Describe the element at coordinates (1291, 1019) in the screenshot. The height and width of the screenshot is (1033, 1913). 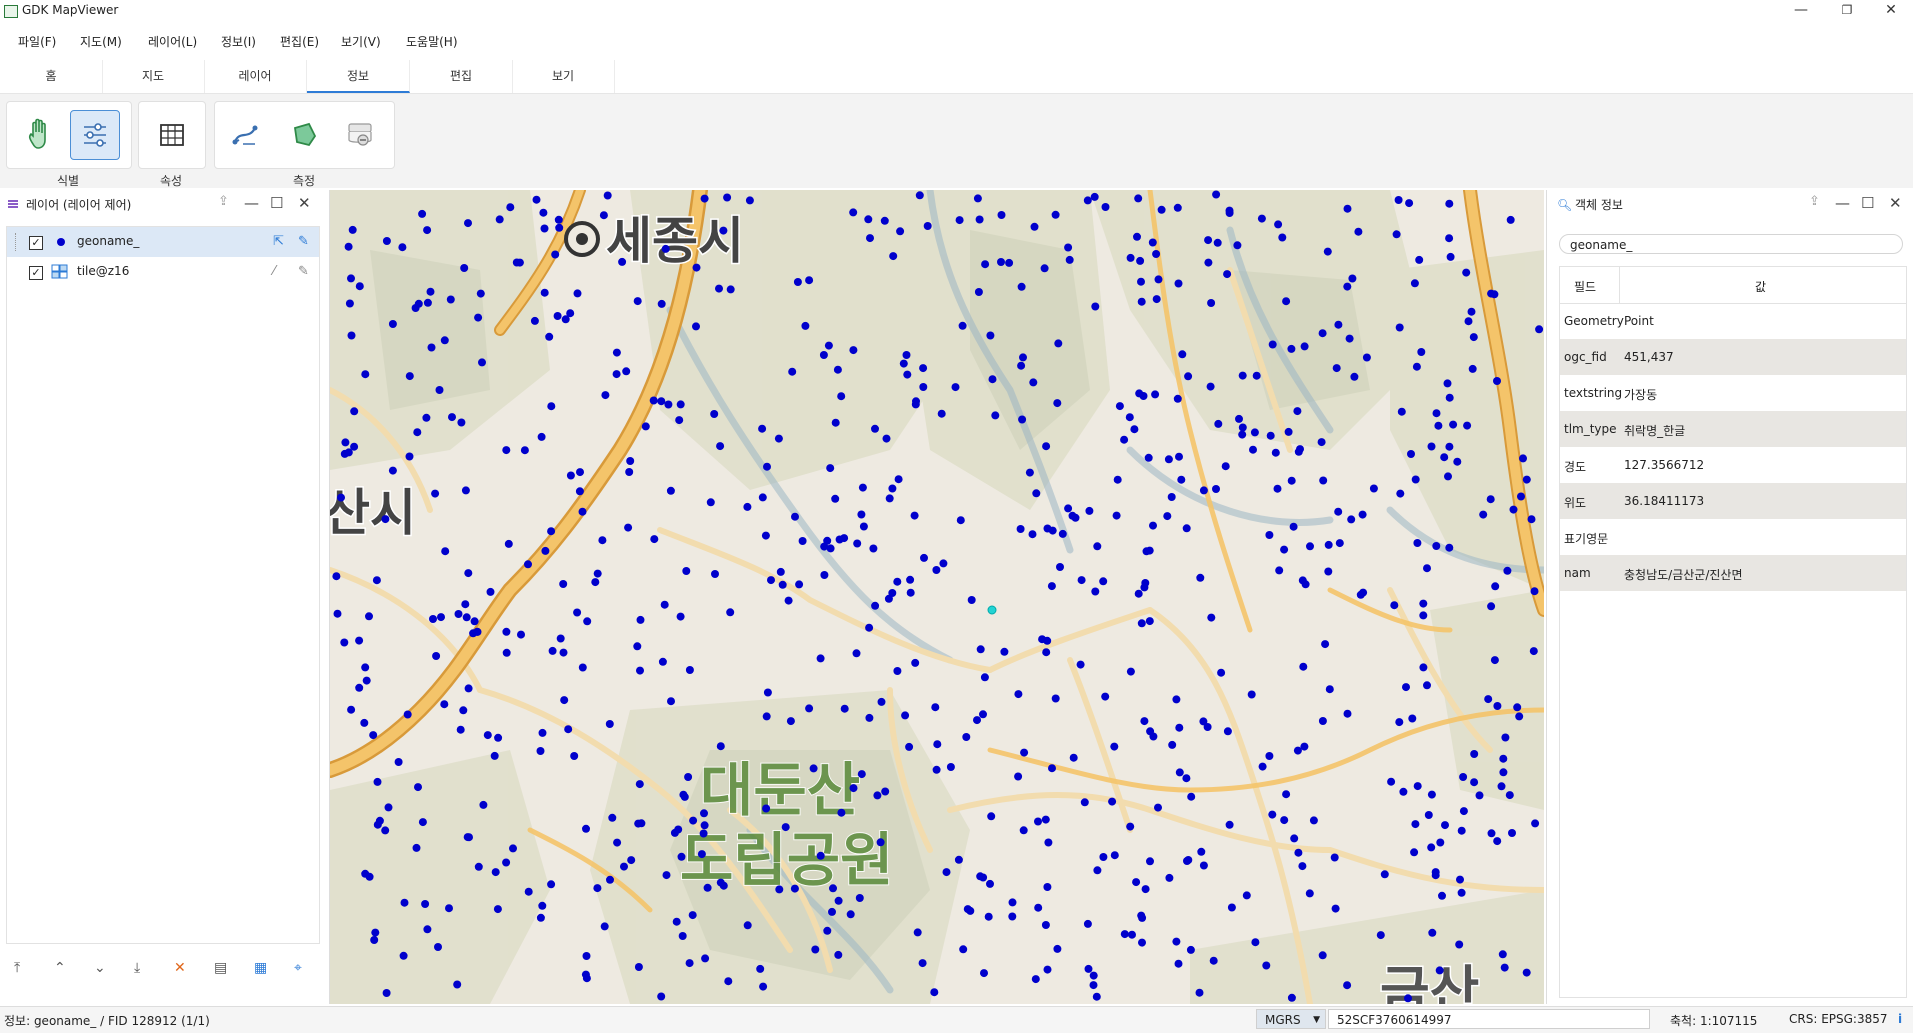
I see `coord-system-select: MGRS ▼` at that location.